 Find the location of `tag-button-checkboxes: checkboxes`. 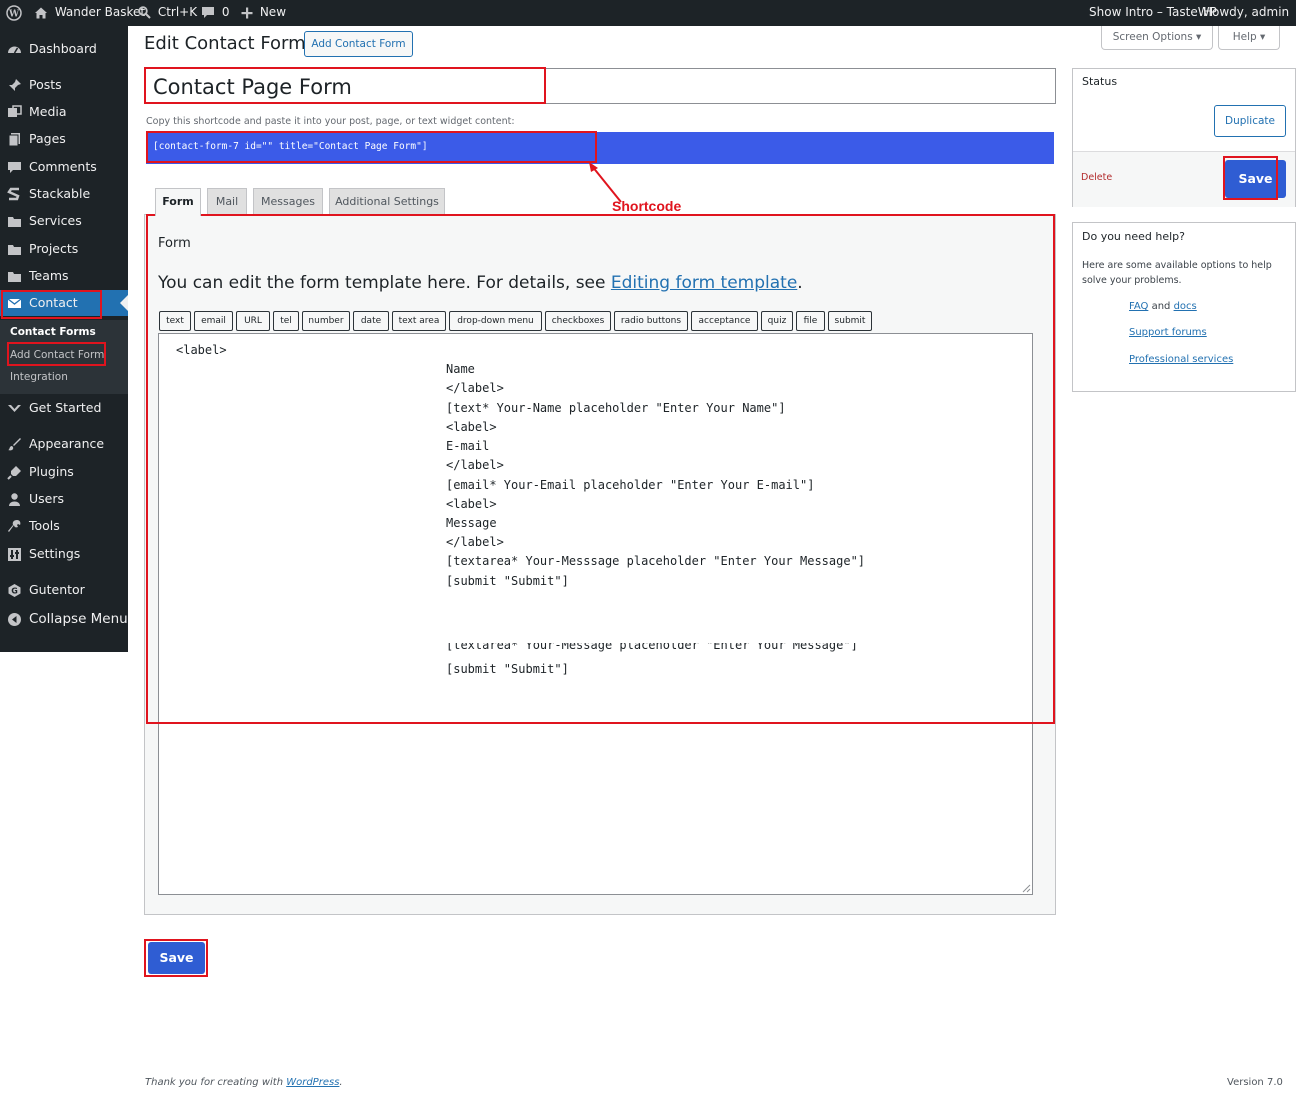

tag-button-checkboxes: checkboxes is located at coordinates (578, 321).